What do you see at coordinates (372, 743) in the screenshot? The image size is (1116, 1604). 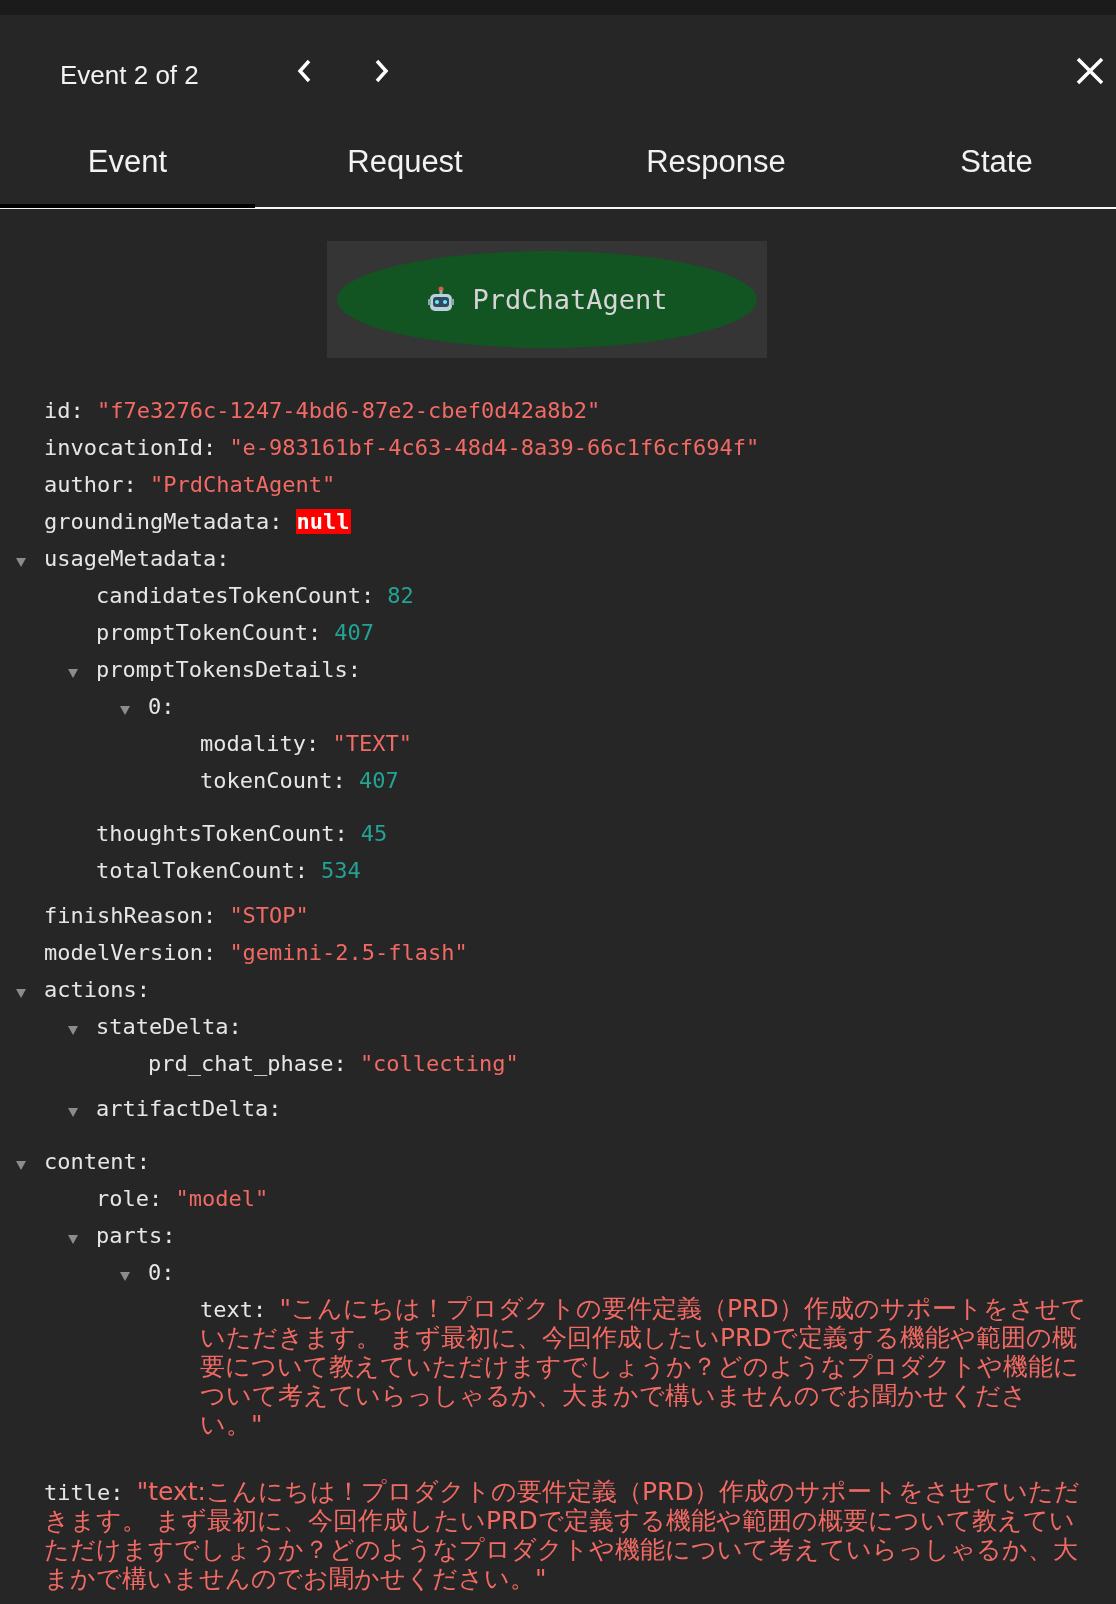 I see `string-value: "TEXT"` at bounding box center [372, 743].